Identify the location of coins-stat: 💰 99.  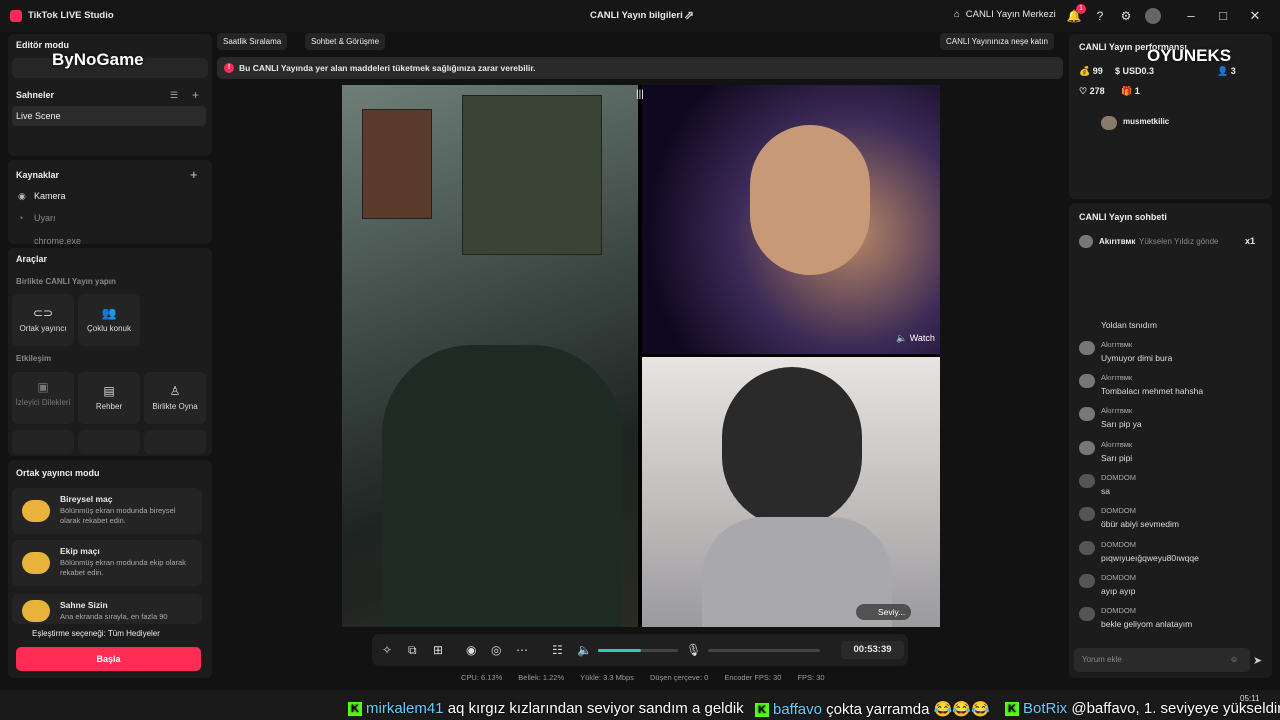
(1091, 71).